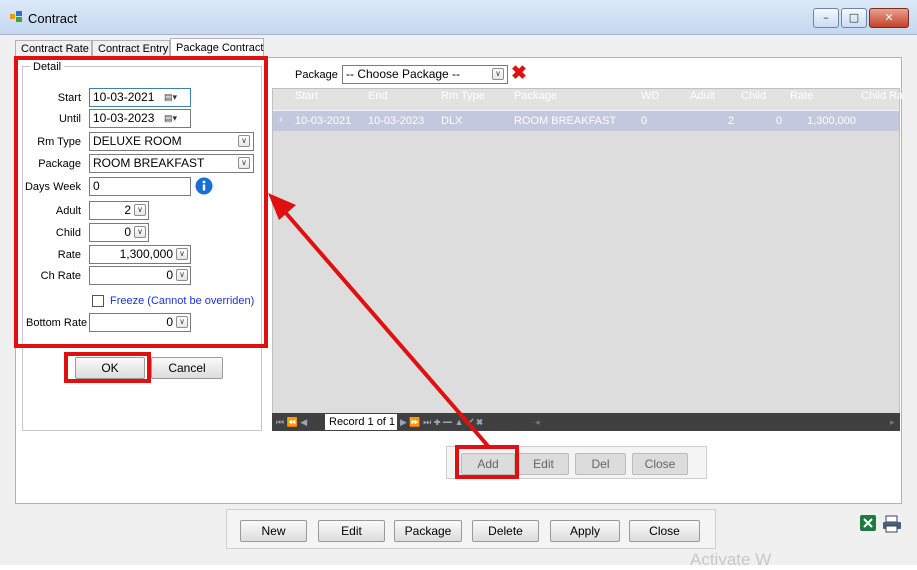  I want to click on record-counter: Record 1 of 1, so click(361, 422).